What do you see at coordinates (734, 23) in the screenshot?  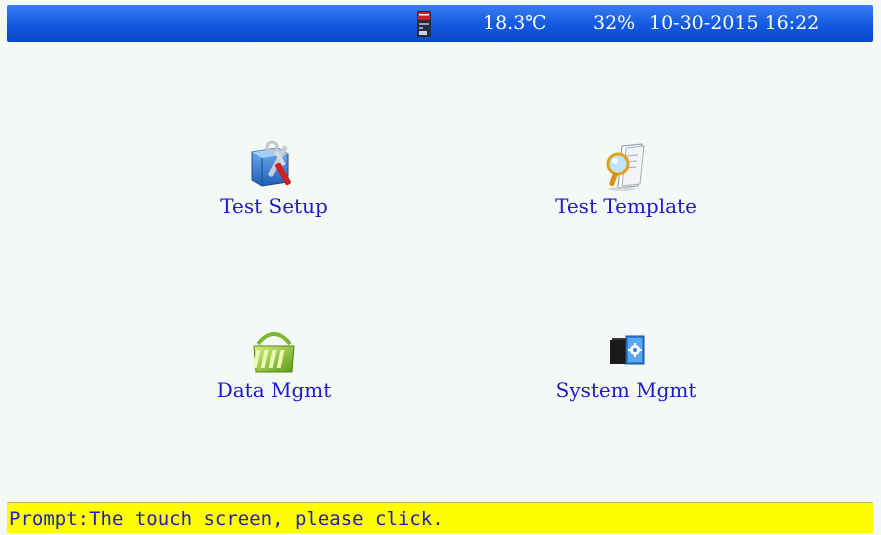 I see `datetime-readout: 10-30-2015 16:22` at bounding box center [734, 23].